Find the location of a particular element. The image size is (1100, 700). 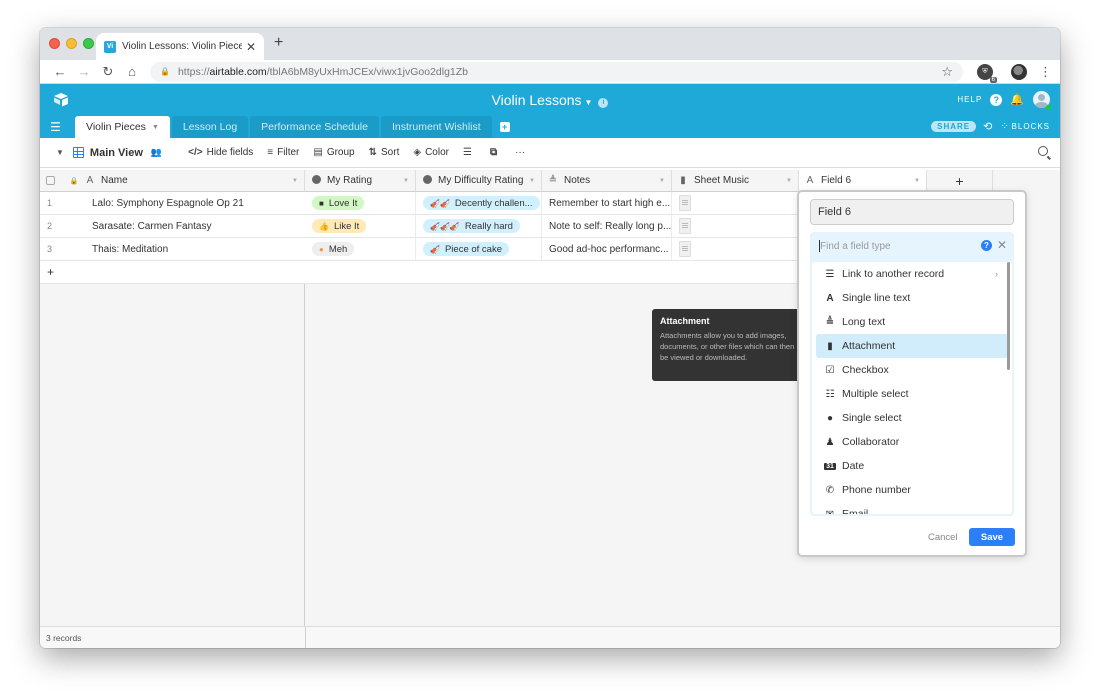

row-height-button: ☰ is located at coordinates (469, 152).